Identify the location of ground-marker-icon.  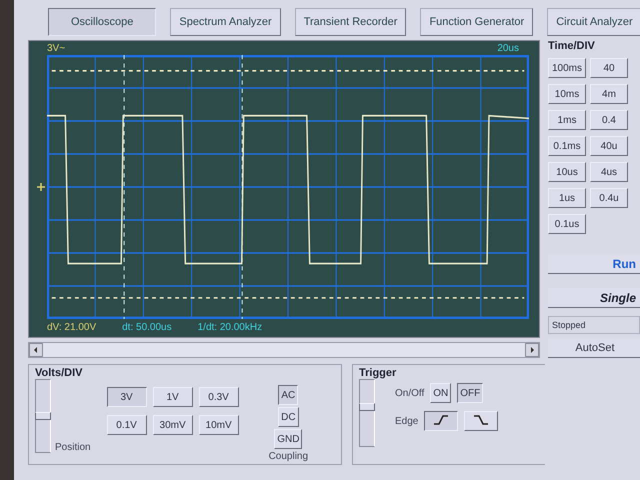
(41, 187).